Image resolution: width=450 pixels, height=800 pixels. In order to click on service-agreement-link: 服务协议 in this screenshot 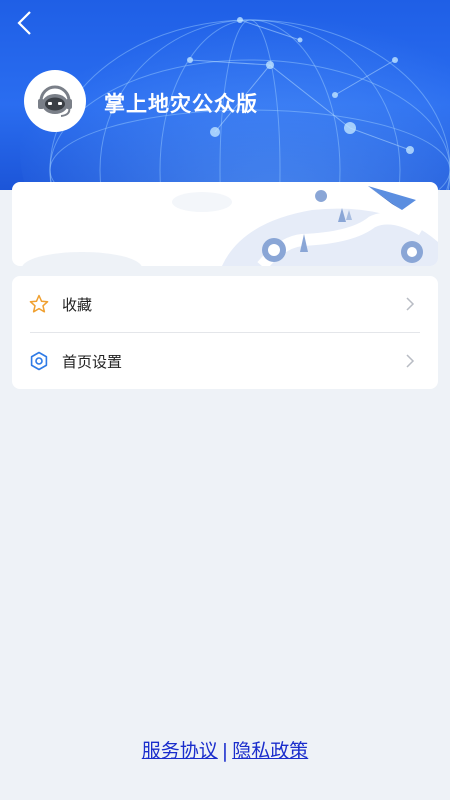, I will do `click(180, 751)`.